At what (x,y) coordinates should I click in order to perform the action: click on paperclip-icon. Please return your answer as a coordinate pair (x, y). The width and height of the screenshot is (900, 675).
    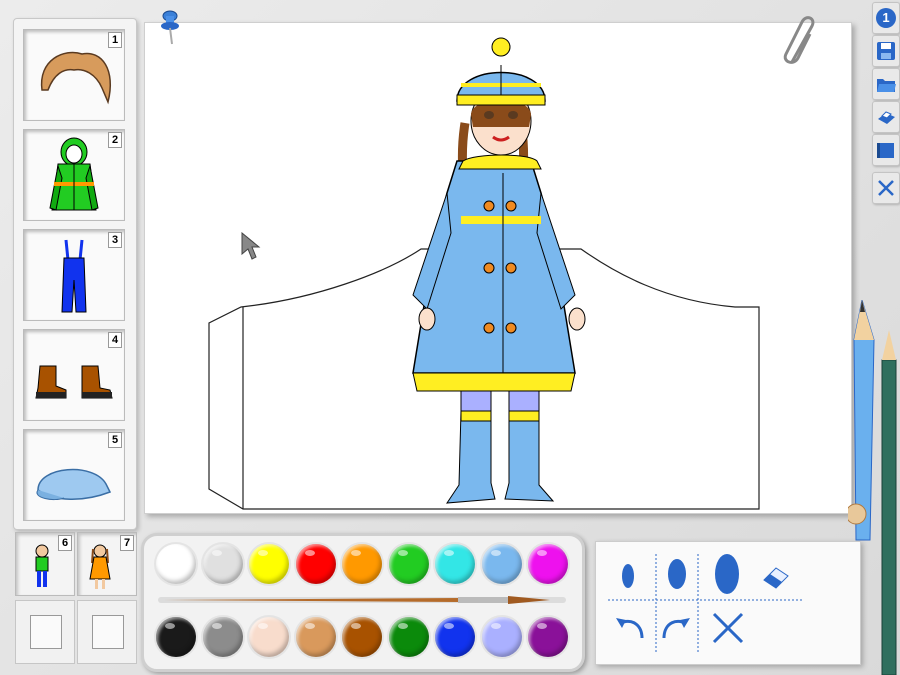
    Looking at the image, I should click on (799, 40).